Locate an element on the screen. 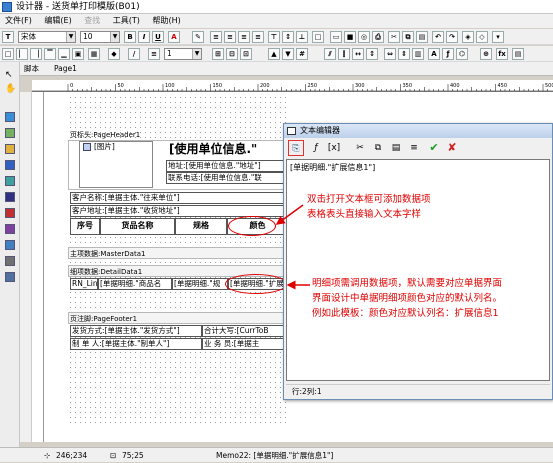  annotation-arrows is located at coordinates (292, 247).